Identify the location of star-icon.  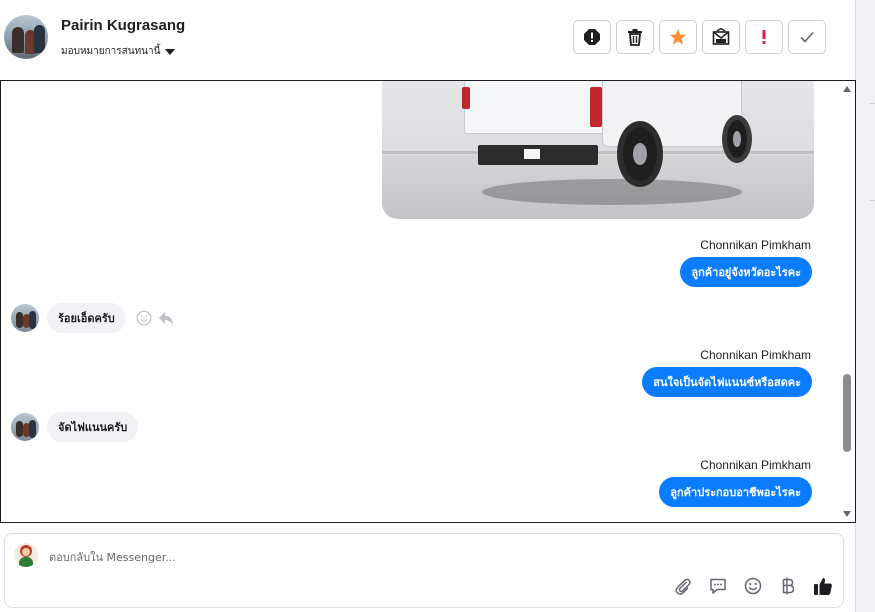
(678, 37).